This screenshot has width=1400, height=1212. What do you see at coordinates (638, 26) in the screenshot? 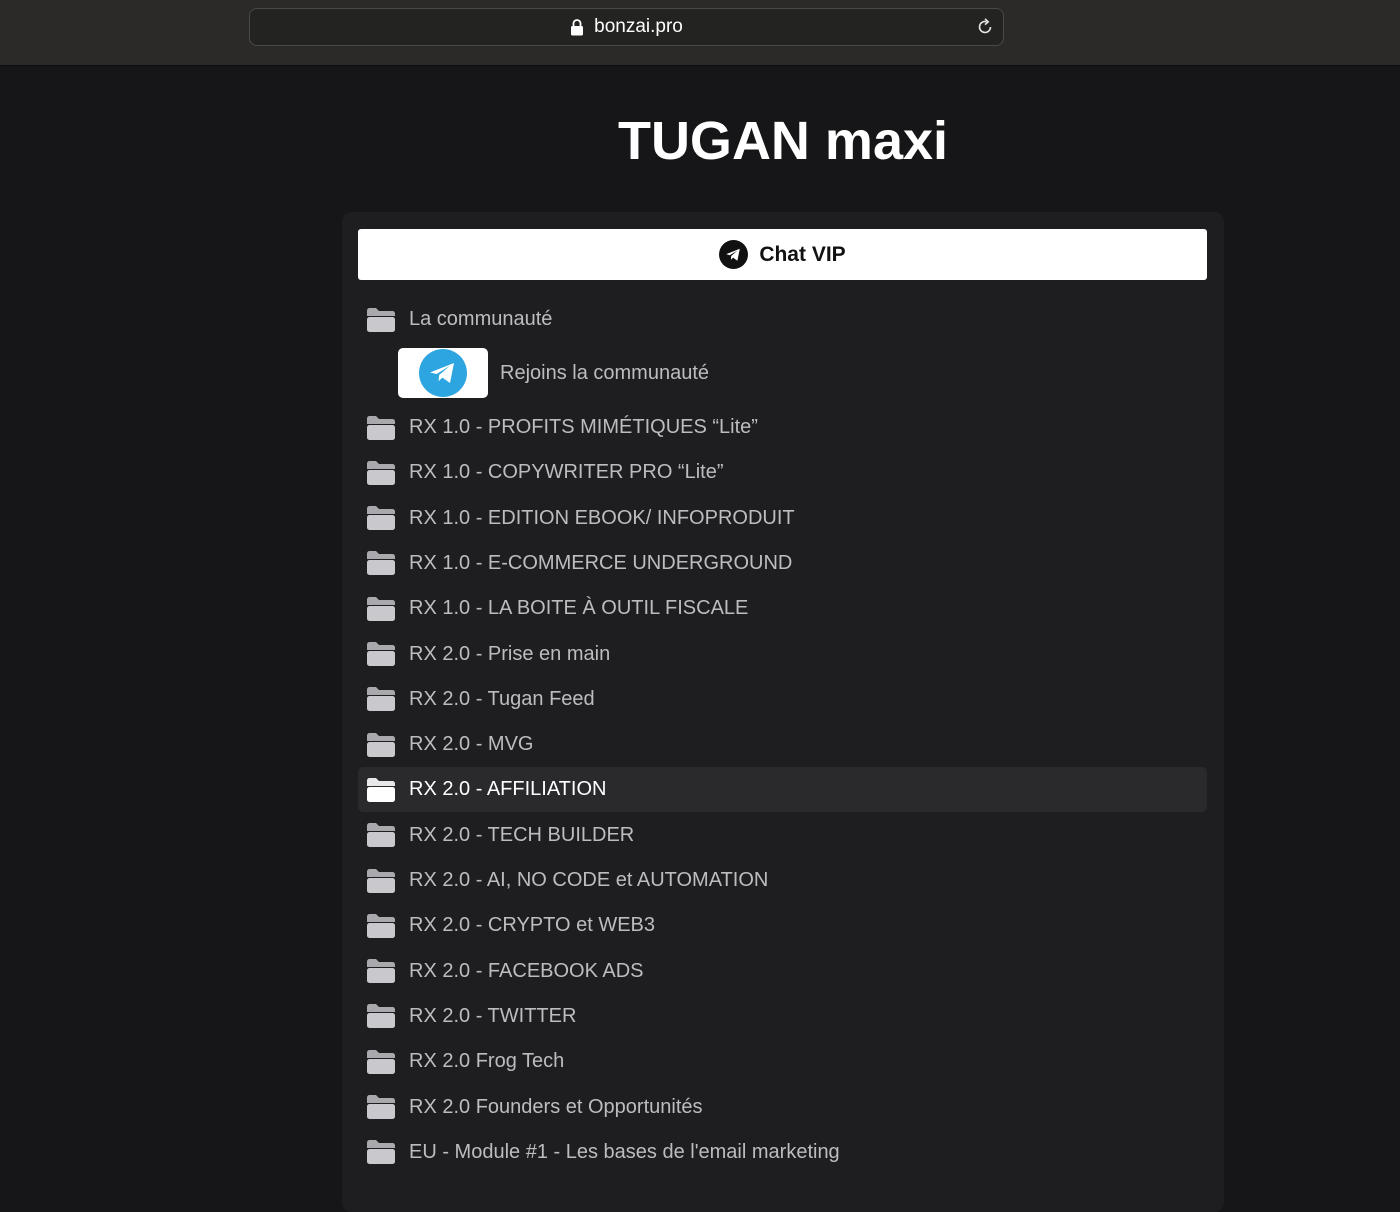
I see `url-text: bonzai.pro` at bounding box center [638, 26].